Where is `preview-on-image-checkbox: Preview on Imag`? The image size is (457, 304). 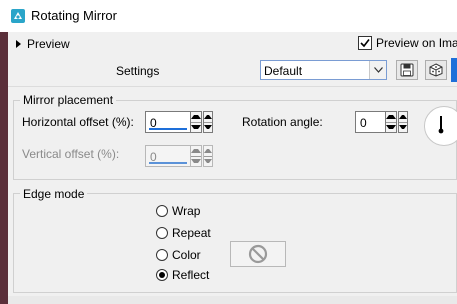
preview-on-image-checkbox: Preview on Imag is located at coordinates (407, 43).